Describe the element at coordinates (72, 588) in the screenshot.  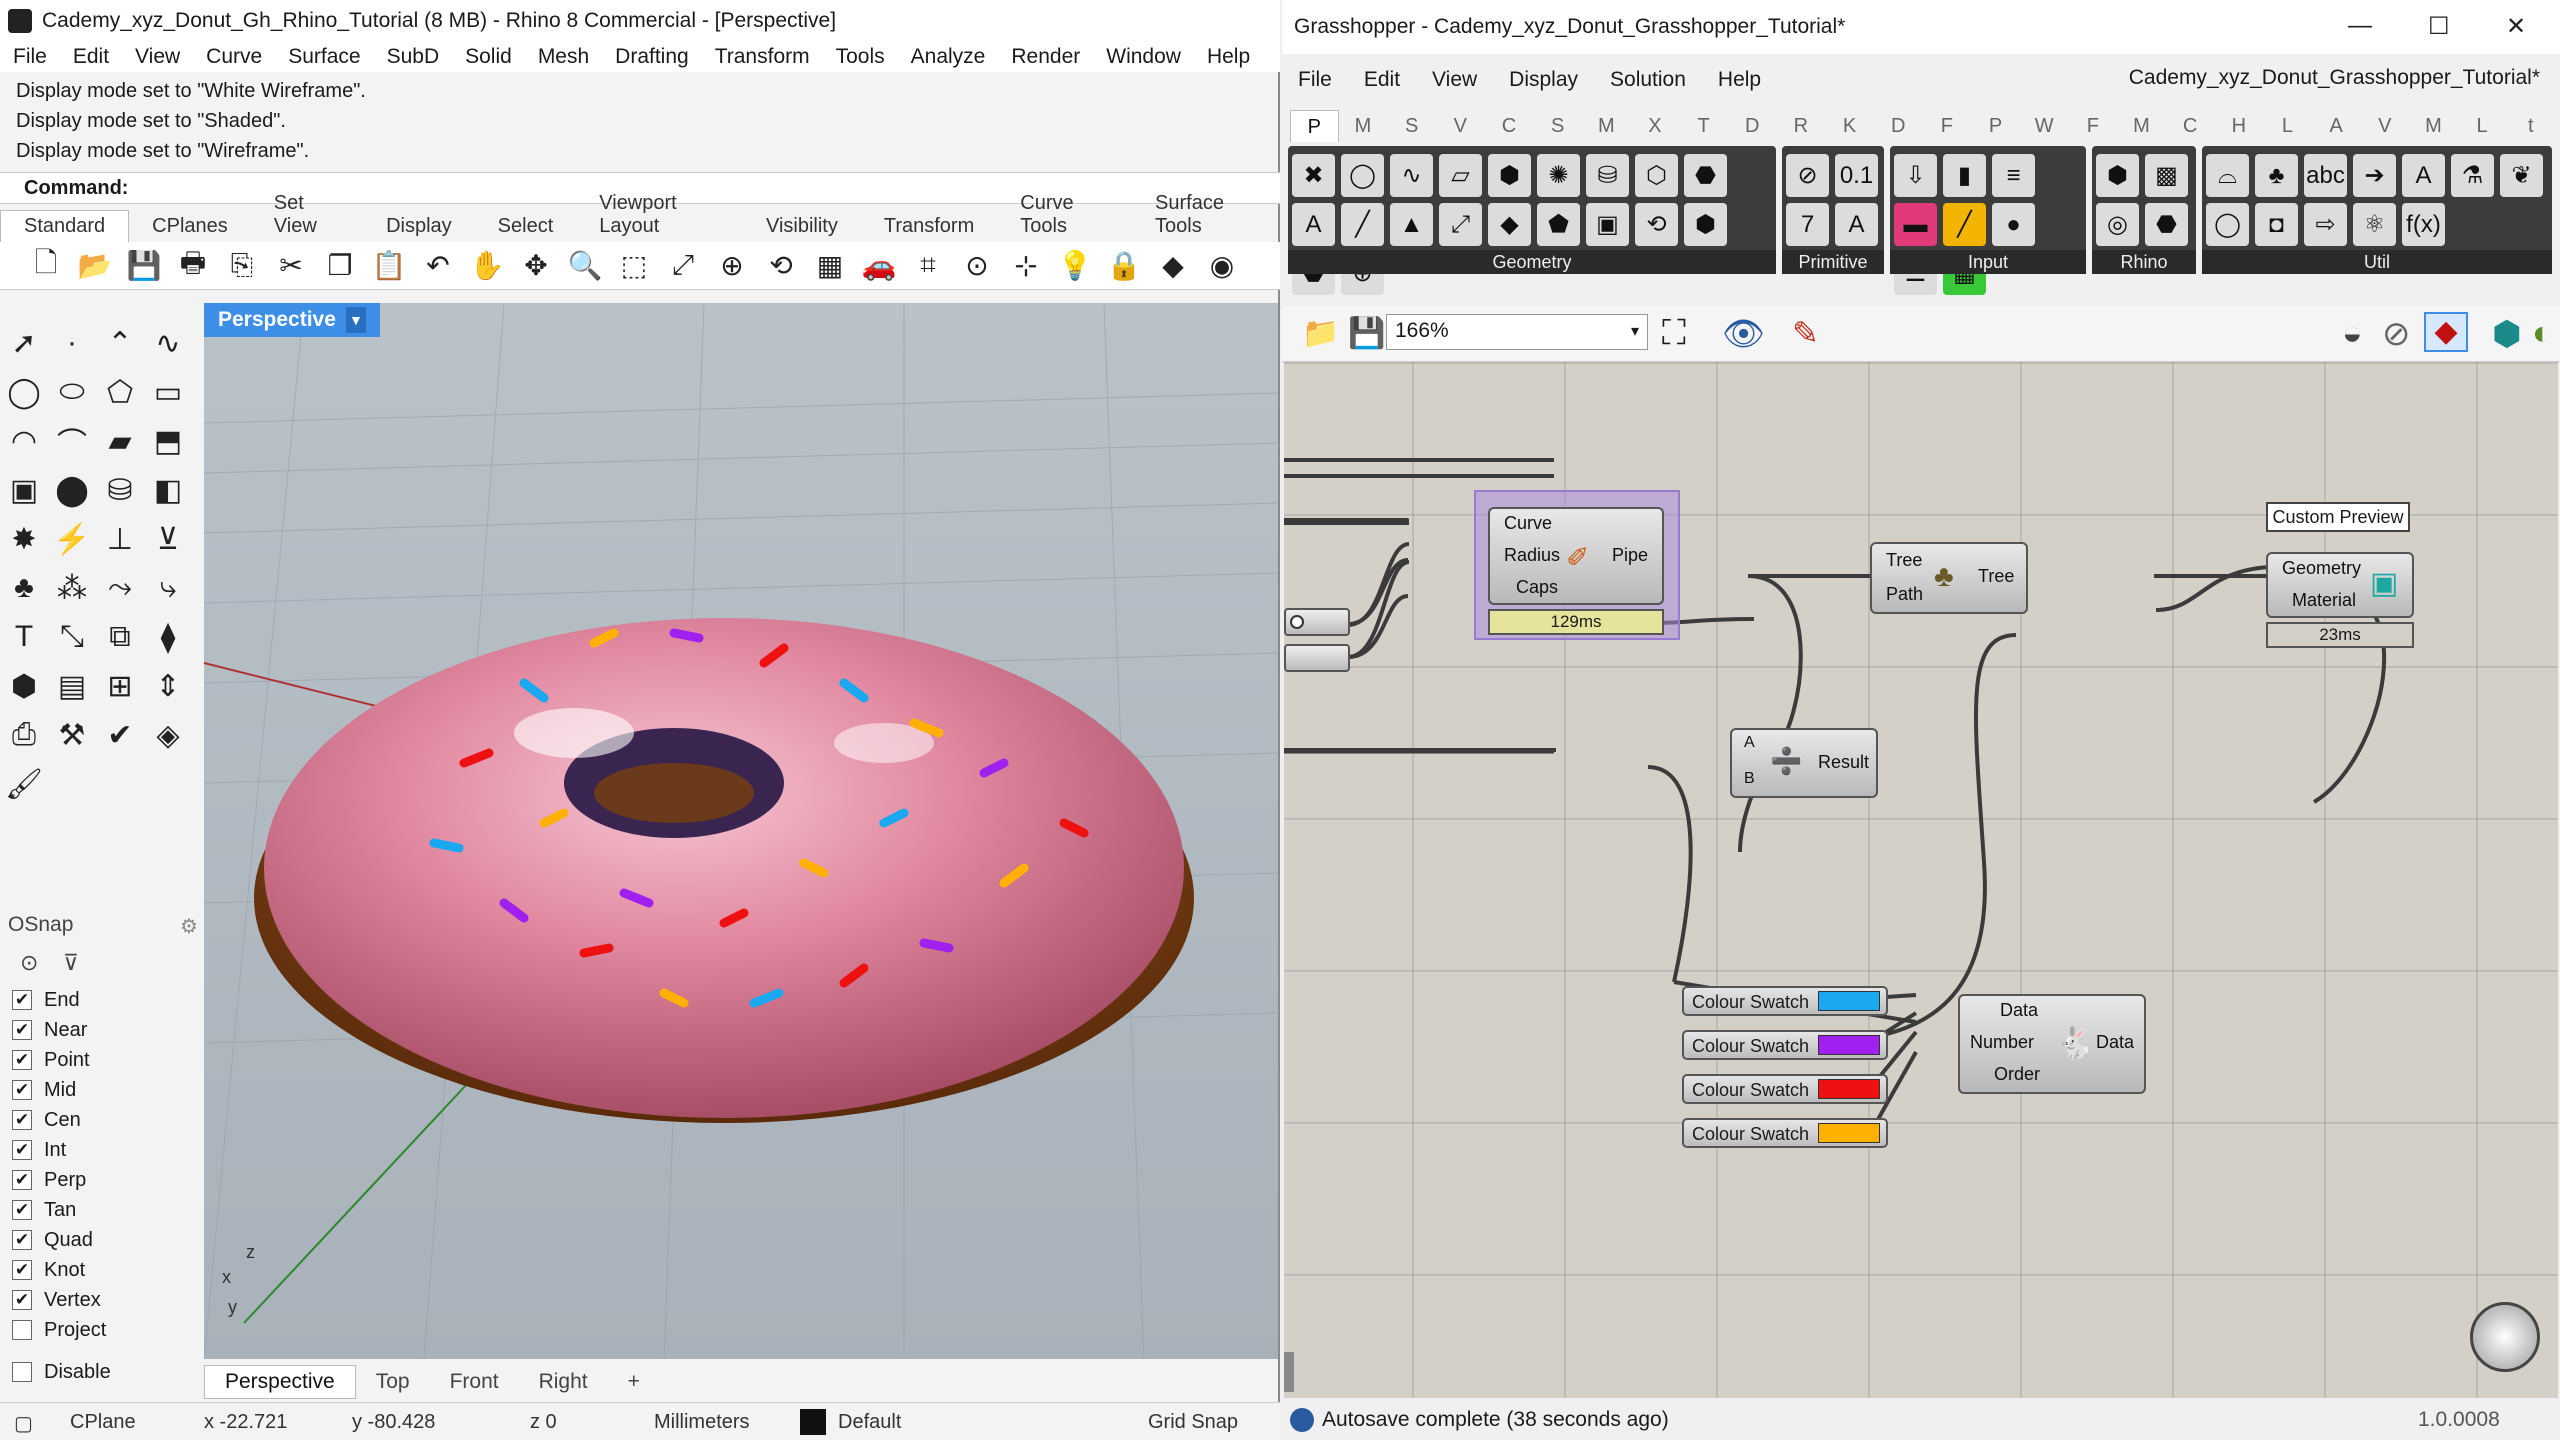
I see `array-icon: ⁂` at that location.